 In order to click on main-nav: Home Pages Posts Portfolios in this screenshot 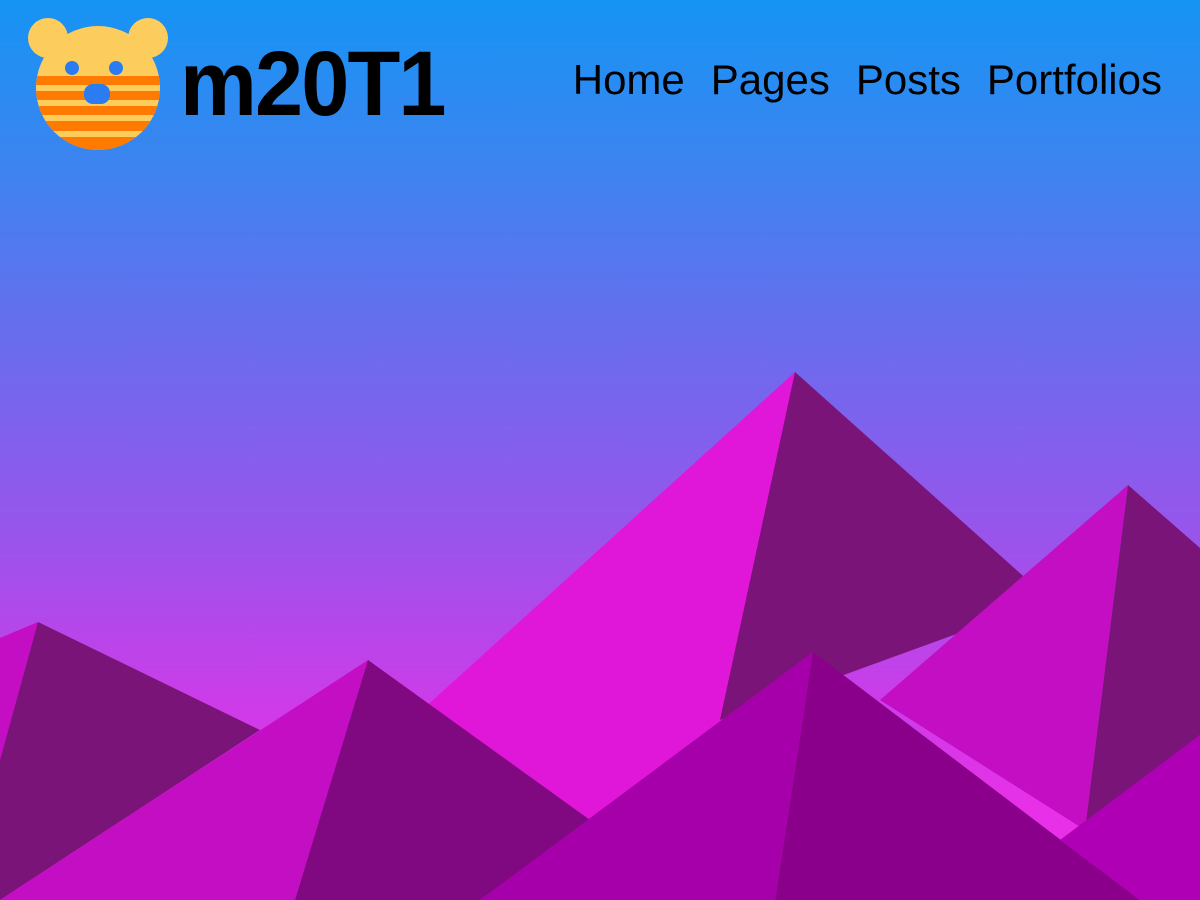, I will do `click(867, 80)`.